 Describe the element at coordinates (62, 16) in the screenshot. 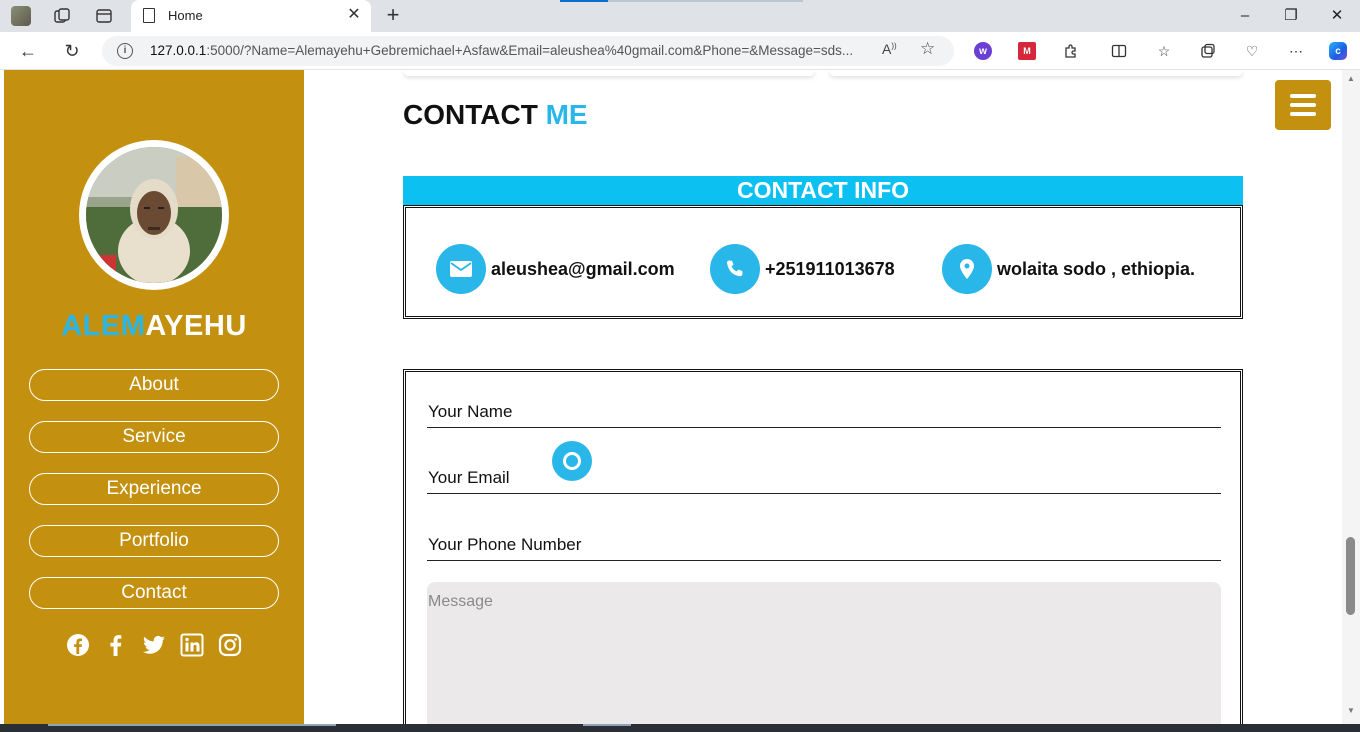

I see `workspaces-icon` at that location.